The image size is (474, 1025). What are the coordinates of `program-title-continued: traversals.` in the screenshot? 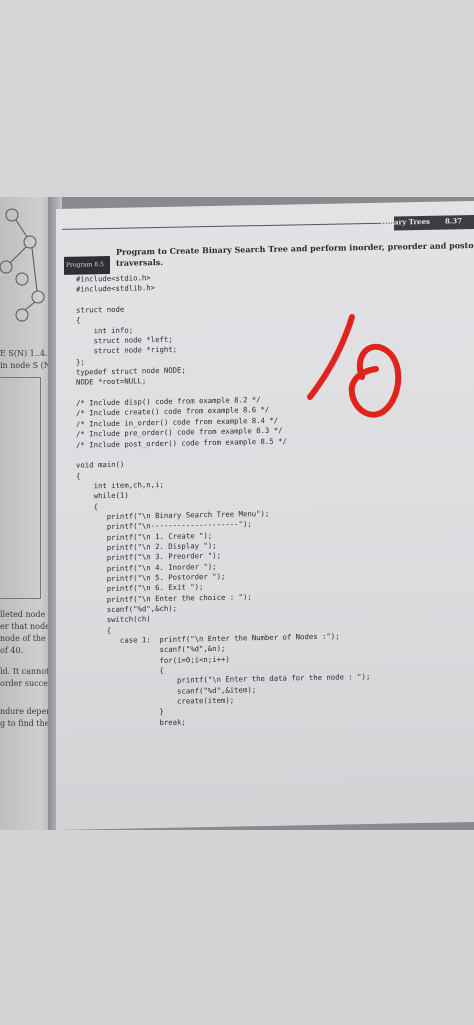 It's located at (140, 262).